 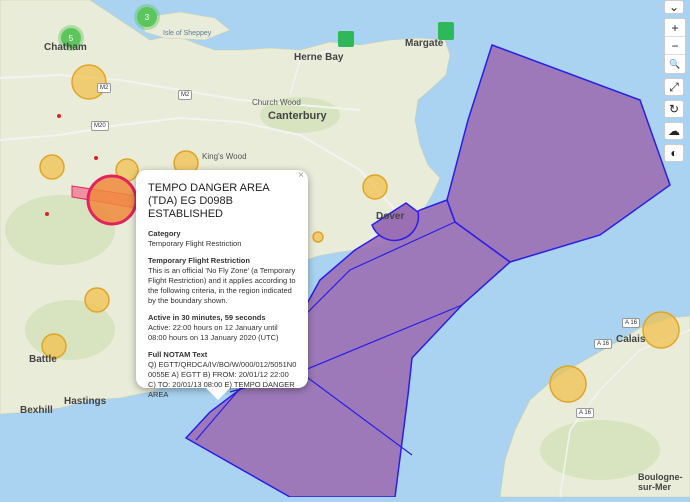 I want to click on search-icon: 🔍, so click(x=675, y=64).